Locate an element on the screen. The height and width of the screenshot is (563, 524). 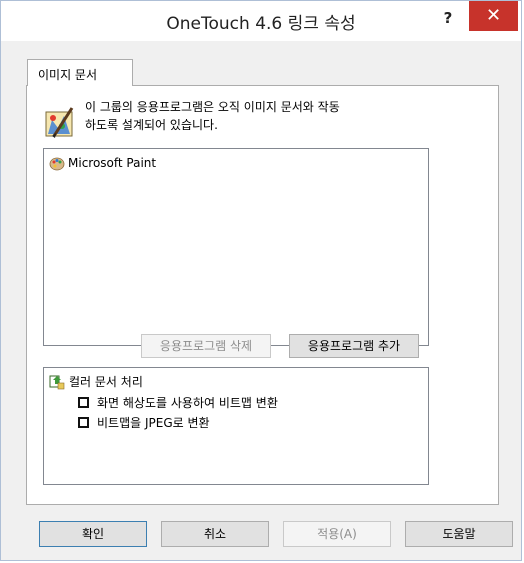
list-item-microsoft-paint: Microsoft Paint is located at coordinates (102, 163).